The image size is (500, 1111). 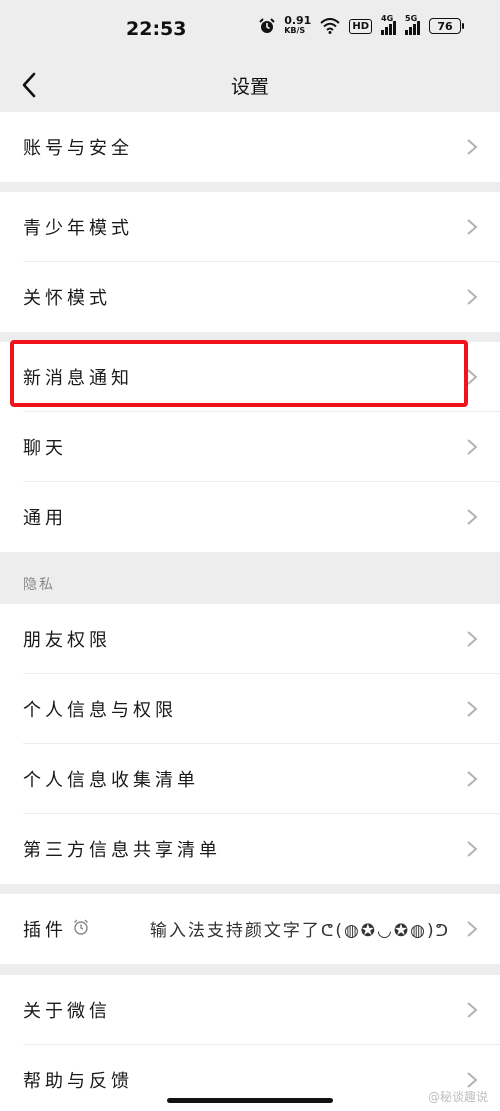 I want to click on home-indicator, so click(x=250, y=1100).